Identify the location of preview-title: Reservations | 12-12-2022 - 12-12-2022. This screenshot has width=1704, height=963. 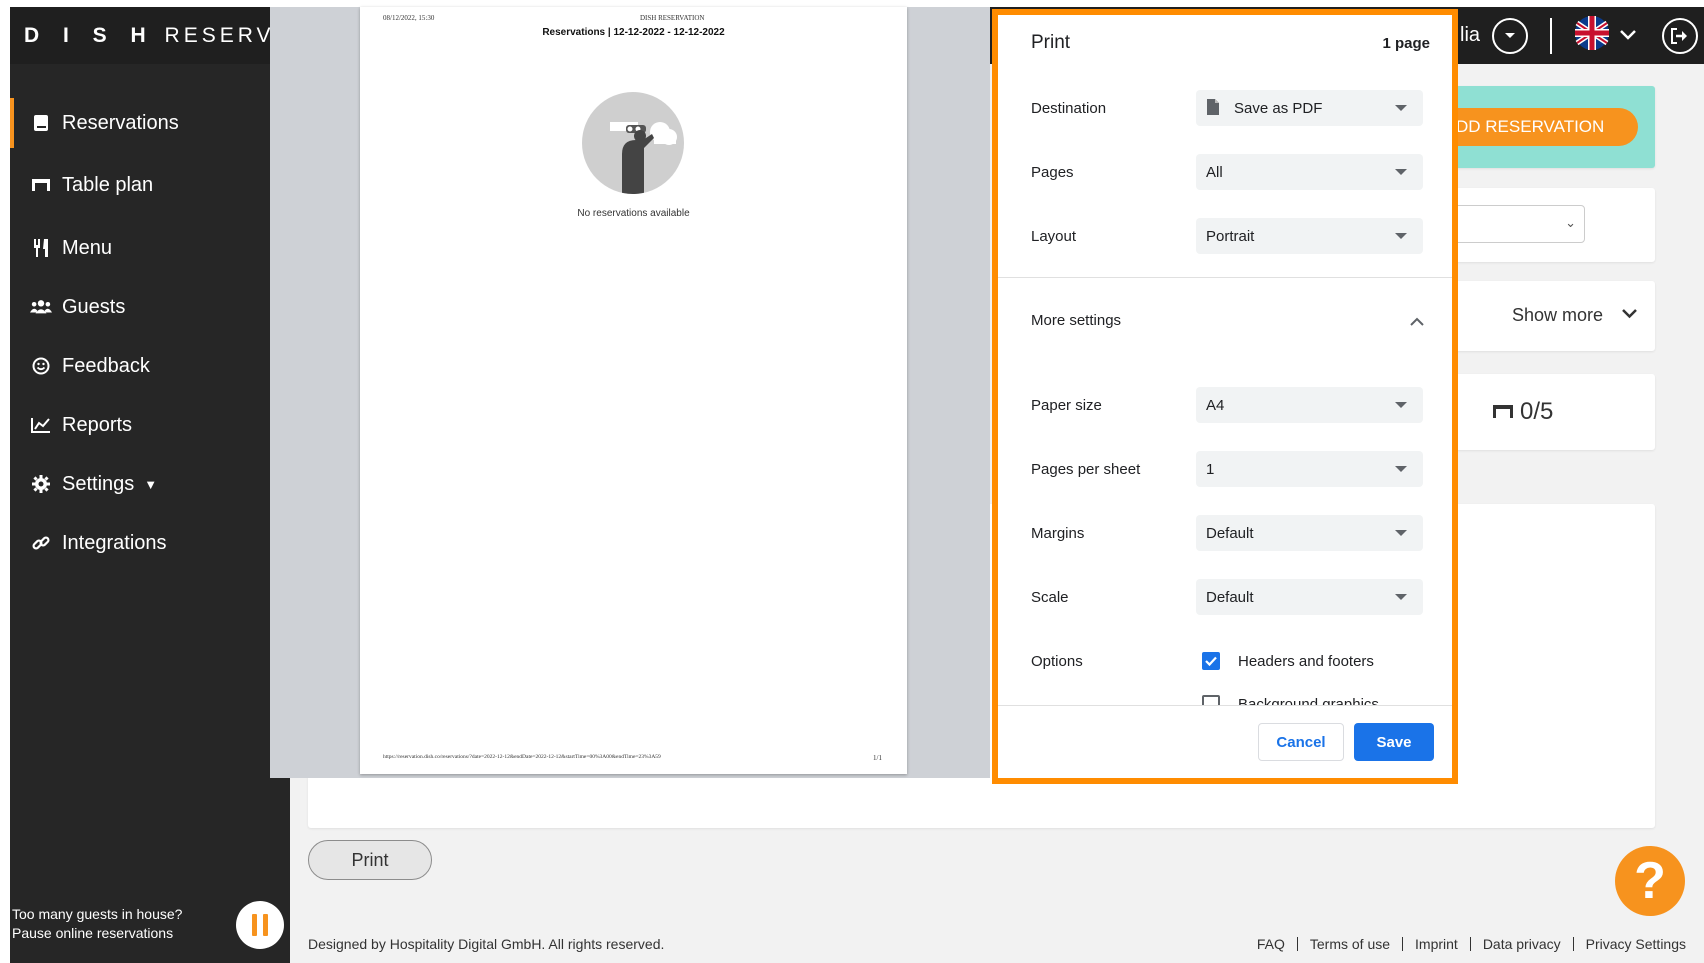
(633, 32).